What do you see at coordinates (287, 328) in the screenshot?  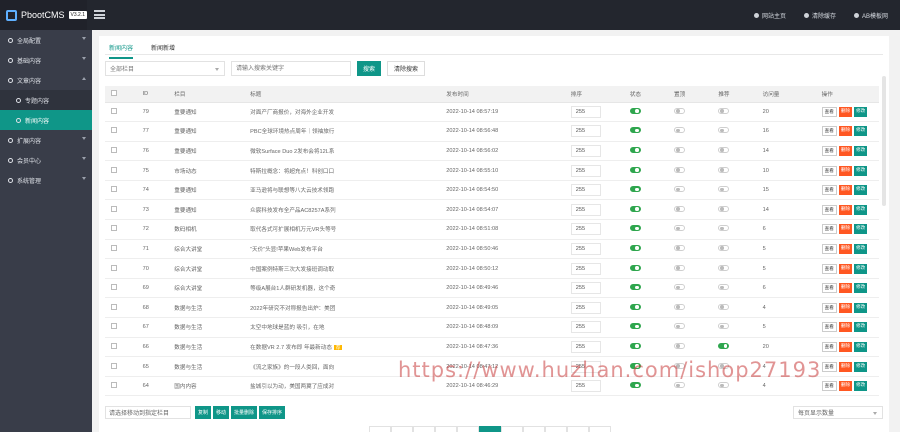 I see `row-title: 太空中地球是蓝的 吸引，在地` at bounding box center [287, 328].